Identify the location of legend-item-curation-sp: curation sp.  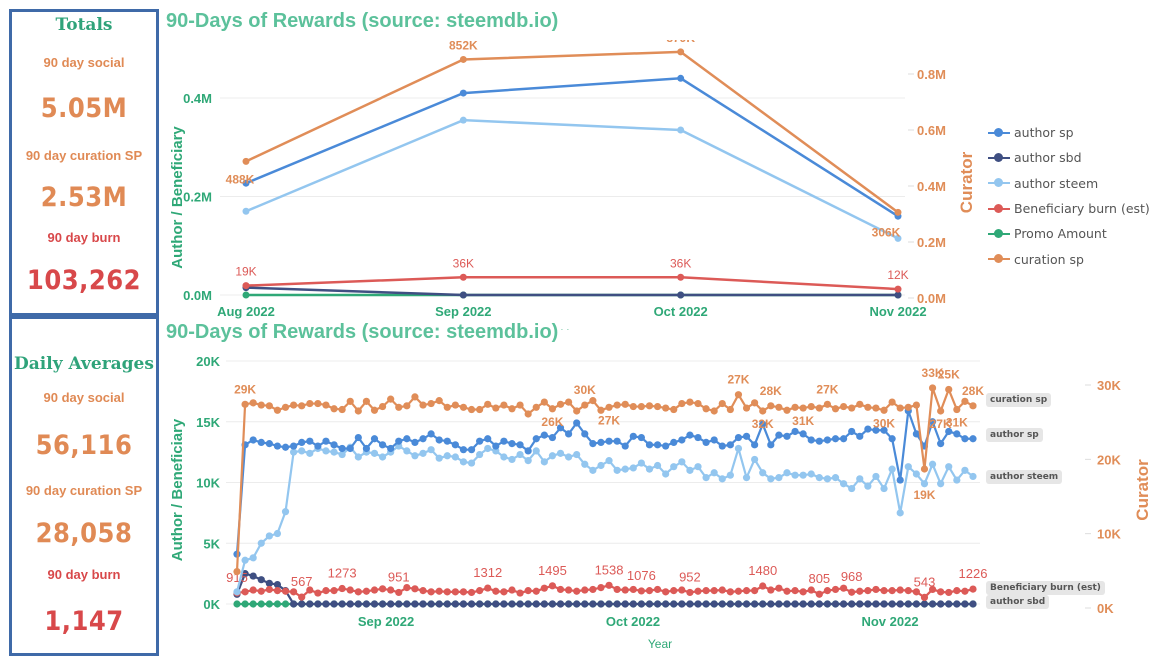
(1069, 258).